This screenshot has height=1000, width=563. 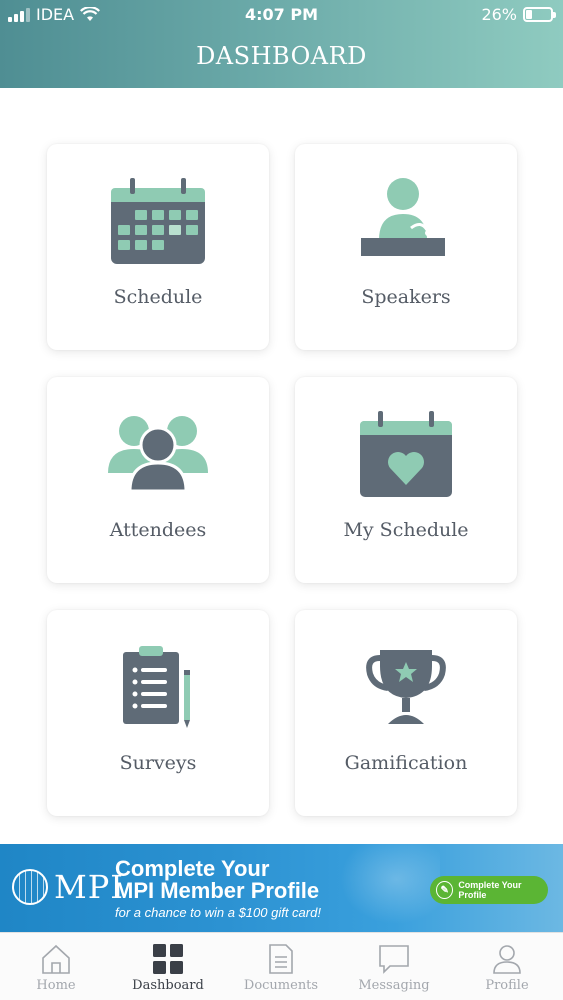 I want to click on tile-label: Speakers, so click(x=406, y=297).